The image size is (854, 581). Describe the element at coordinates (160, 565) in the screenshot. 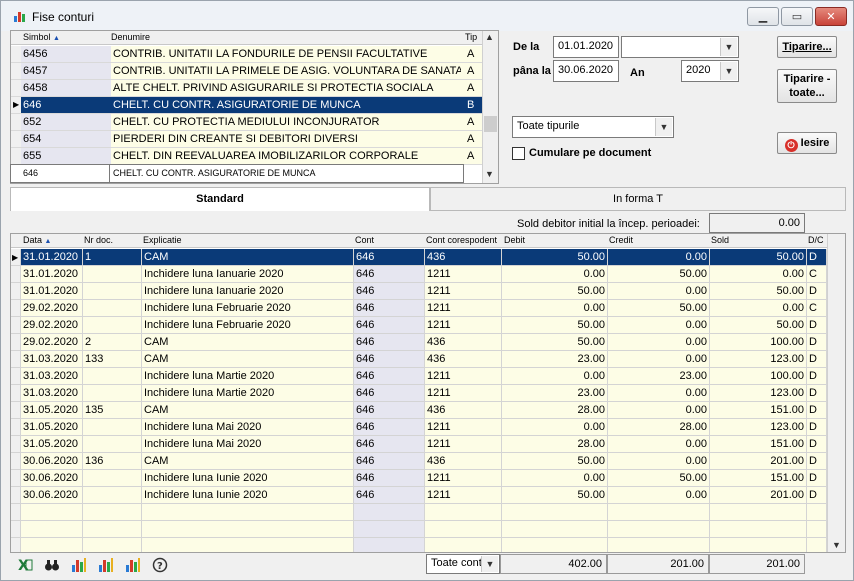

I see `help-icon: ?` at that location.